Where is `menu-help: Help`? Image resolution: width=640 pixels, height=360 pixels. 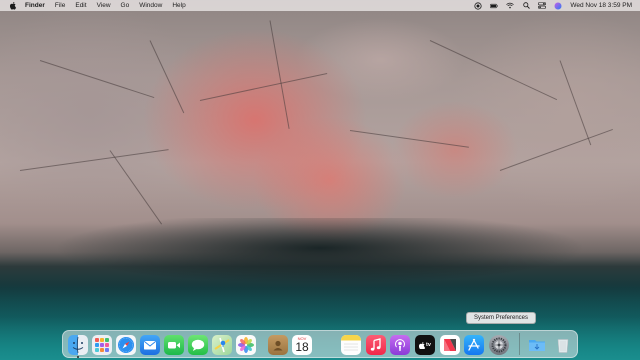 menu-help: Help is located at coordinates (178, 5).